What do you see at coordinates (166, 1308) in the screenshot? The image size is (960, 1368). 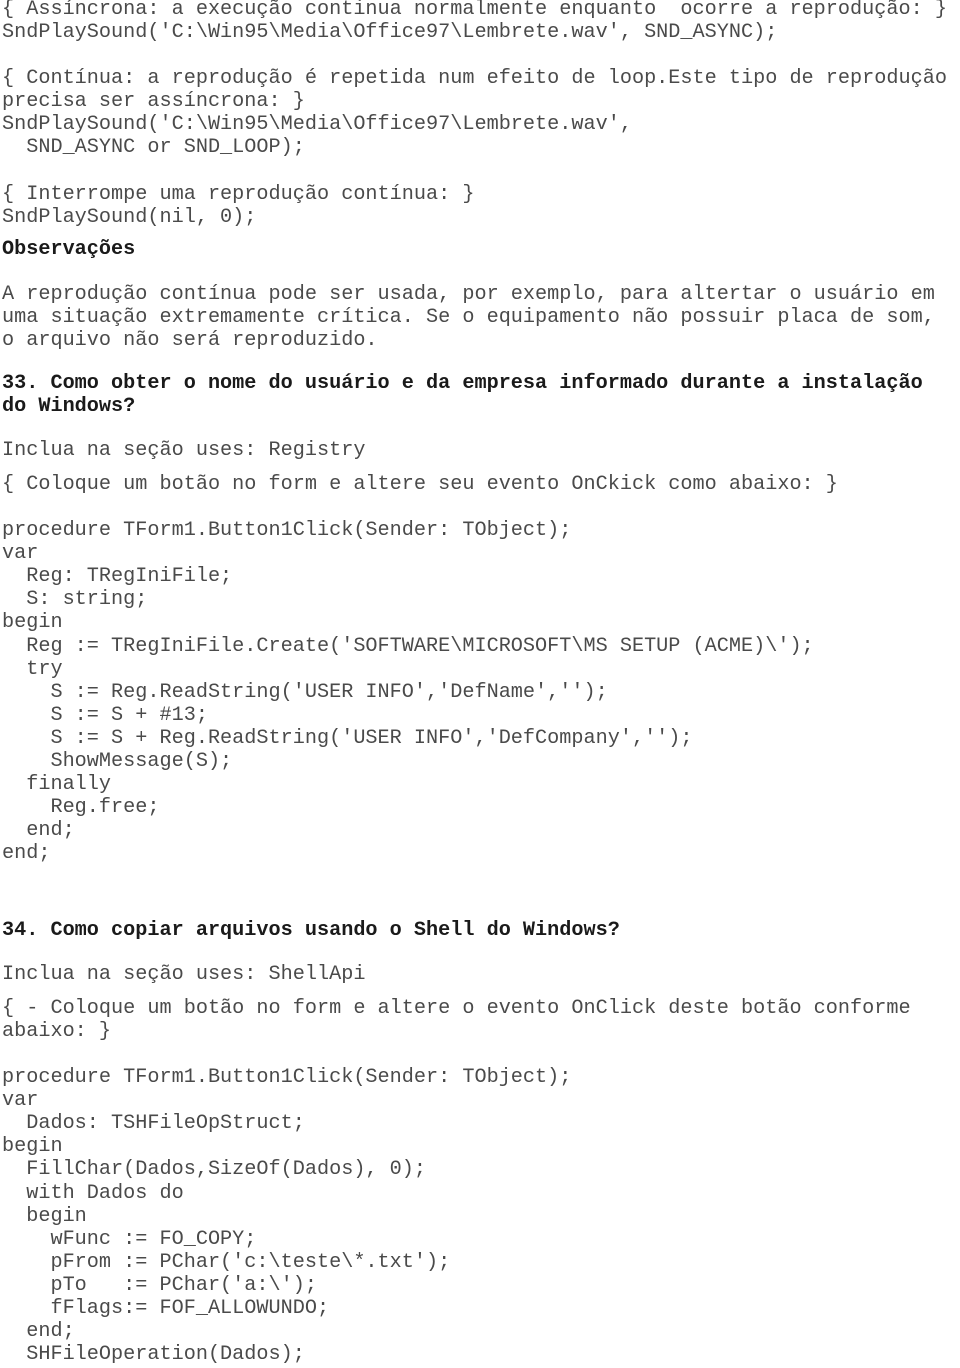 I see `s34-code-line: fFlags:= FOF_ALLOWUNDO;` at bounding box center [166, 1308].